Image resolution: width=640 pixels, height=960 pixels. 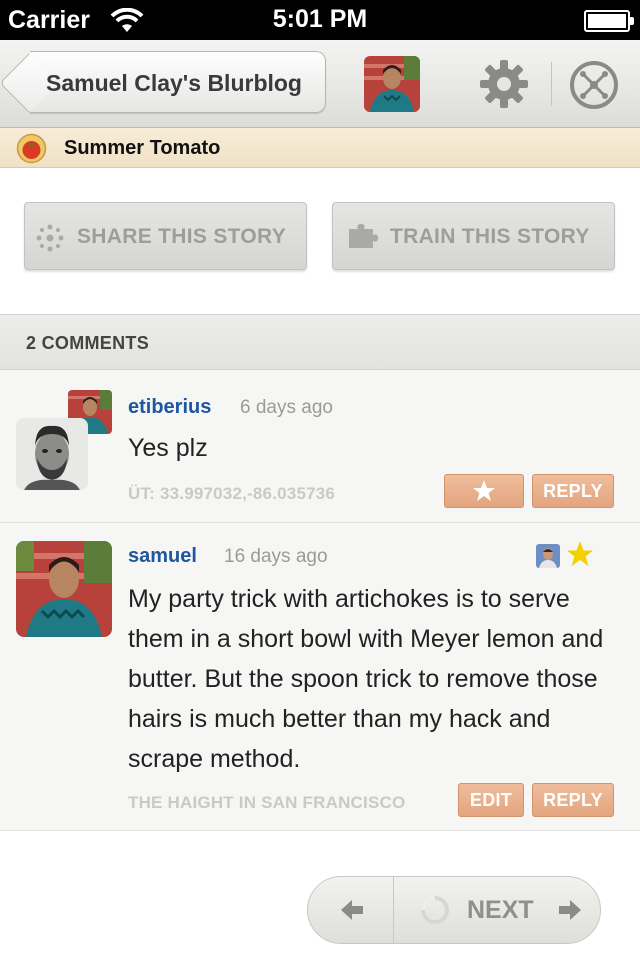 I want to click on user-avatar-button, so click(x=392, y=84).